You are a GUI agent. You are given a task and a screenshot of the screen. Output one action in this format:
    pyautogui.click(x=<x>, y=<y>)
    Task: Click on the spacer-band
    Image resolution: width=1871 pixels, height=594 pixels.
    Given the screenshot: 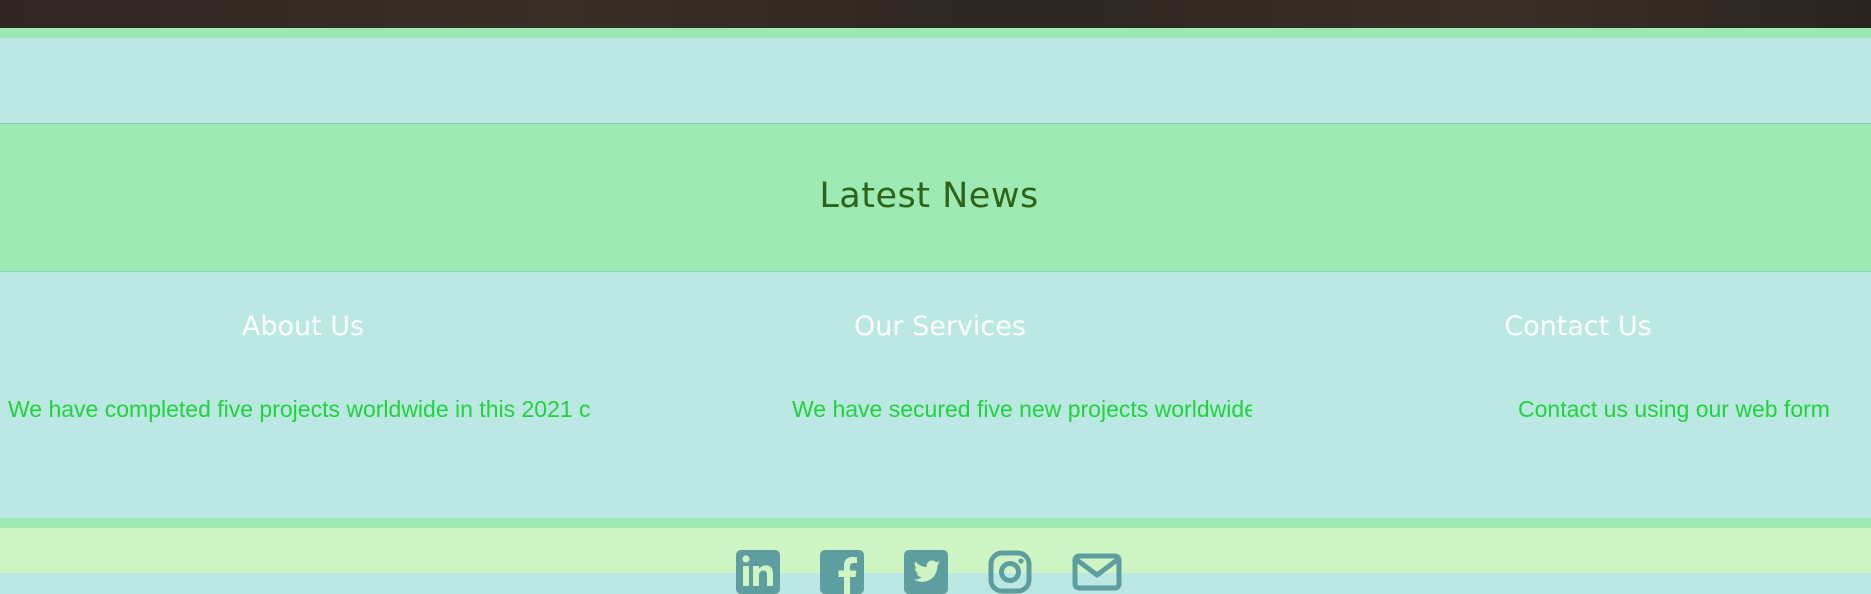 What is the action you would take?
    pyautogui.click(x=935, y=81)
    